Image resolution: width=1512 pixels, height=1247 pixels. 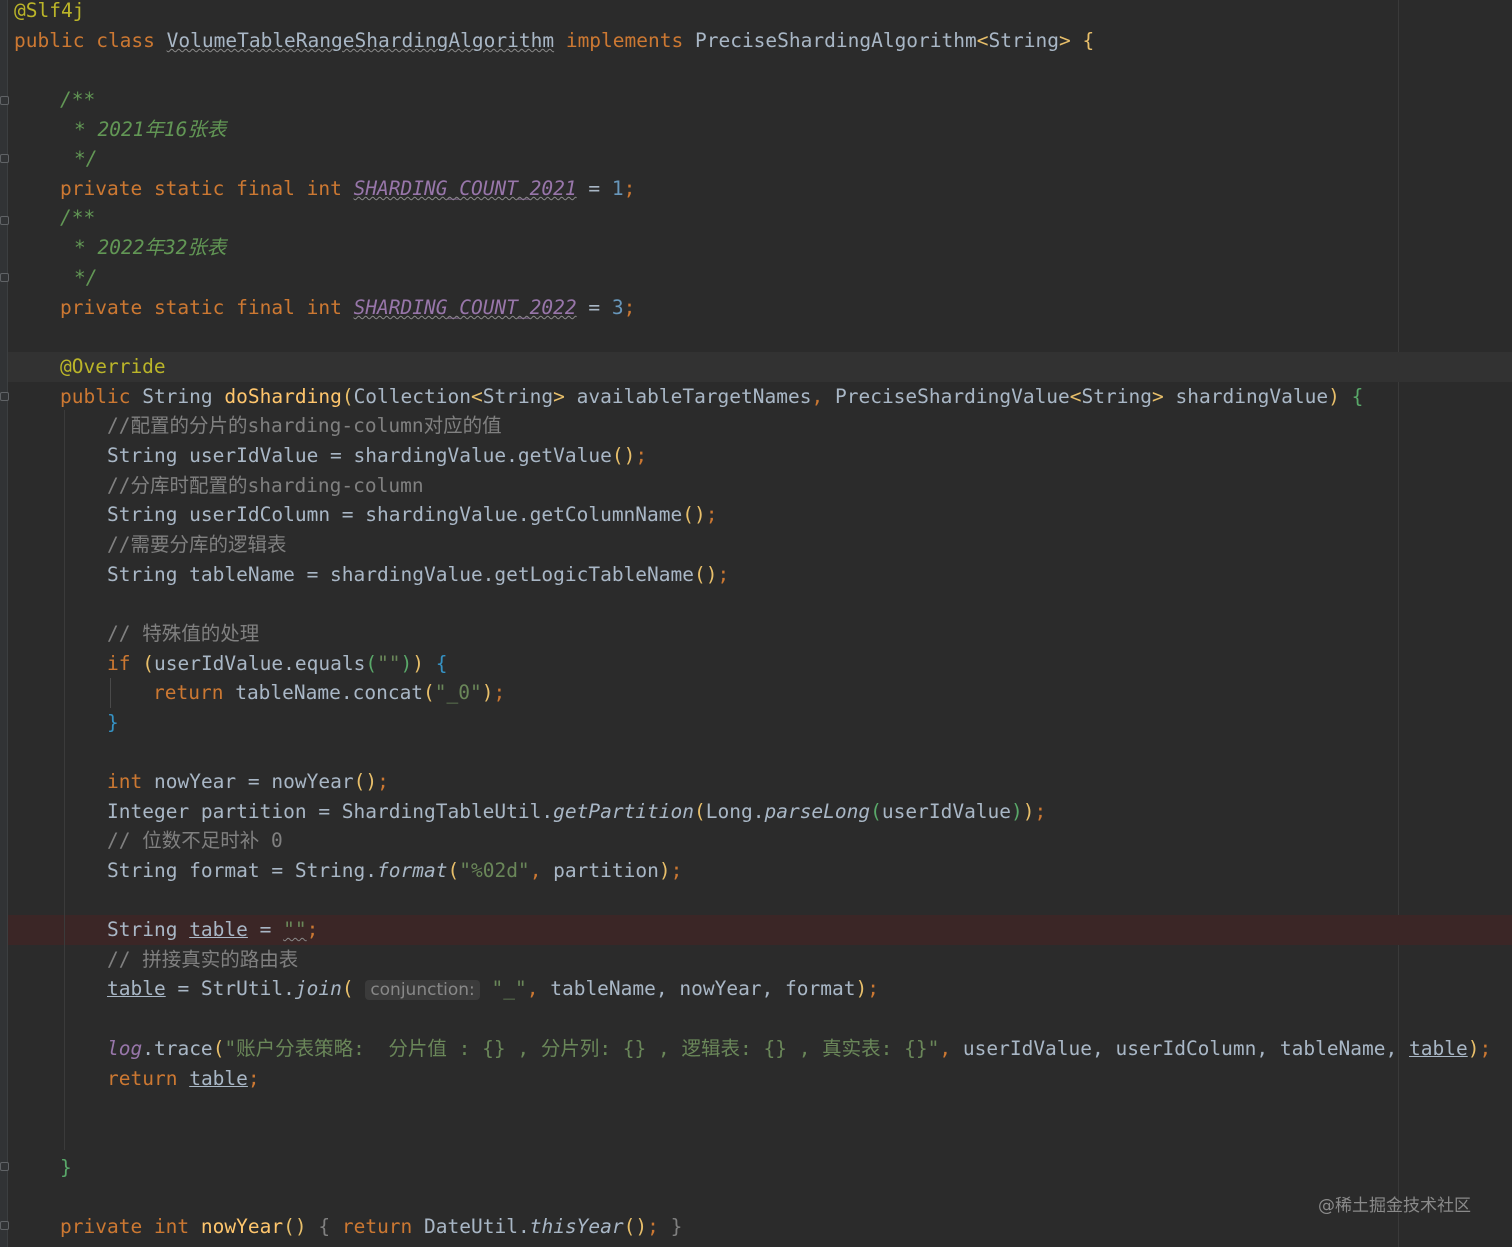 I want to click on line-comment: //配置的分片的sharding-column对应的值, so click(x=304, y=425).